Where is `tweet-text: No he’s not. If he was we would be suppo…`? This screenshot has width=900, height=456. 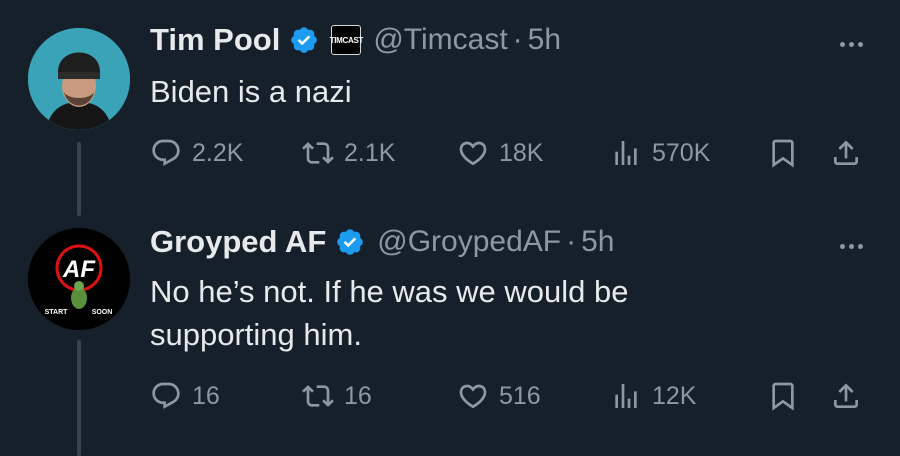 tweet-text: No he’s not. If he was we would be suppo… is located at coordinates (500, 313).